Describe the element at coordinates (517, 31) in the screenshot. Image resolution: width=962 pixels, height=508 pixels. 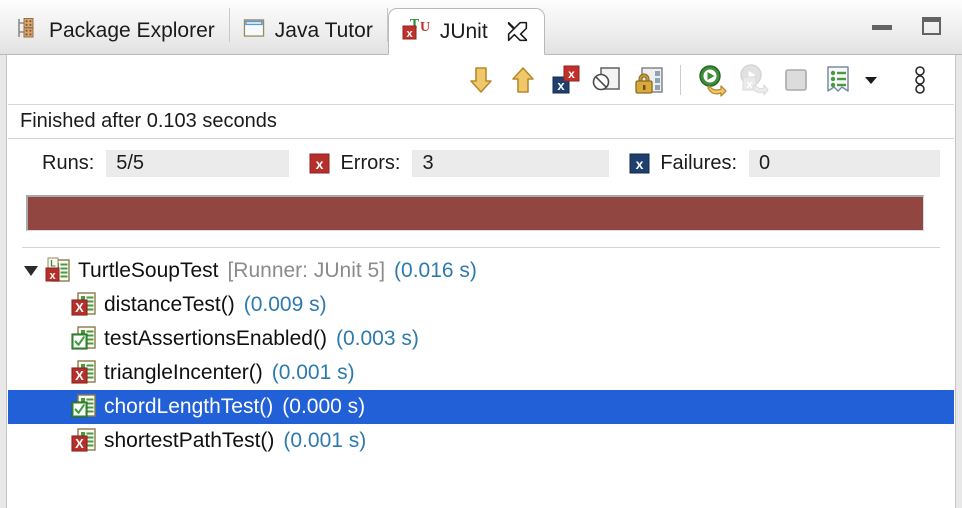
I see `close-icon` at that location.